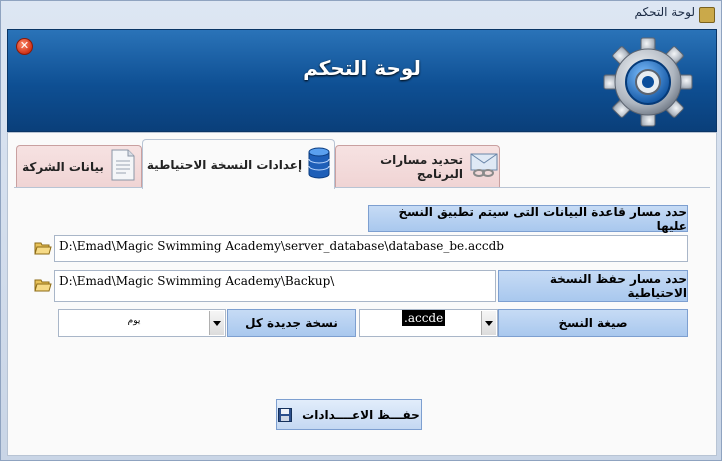 The image size is (722, 461). I want to click on database-icon, so click(319, 164).